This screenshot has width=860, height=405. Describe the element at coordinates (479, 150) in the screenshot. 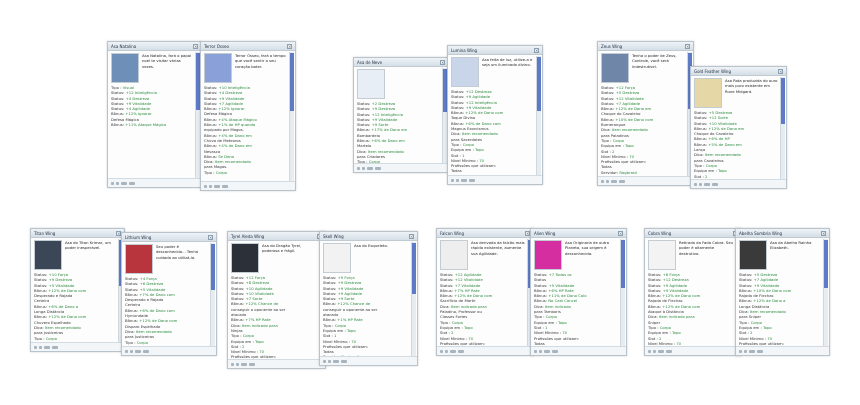

I see `stat-value: Topo` at that location.